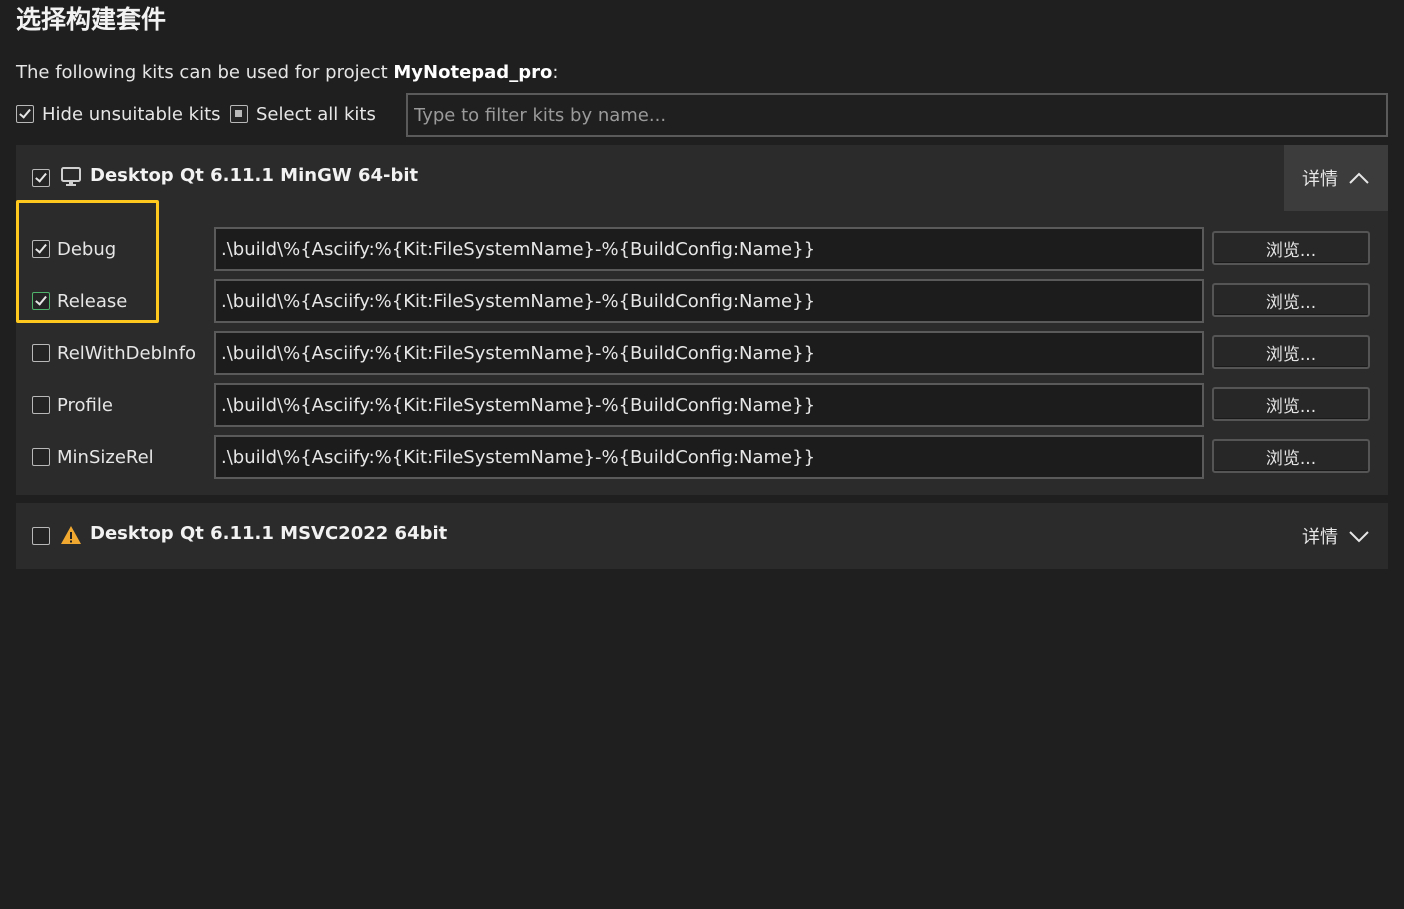 This screenshot has width=1404, height=909. I want to click on release-checkbox, so click(41, 301).